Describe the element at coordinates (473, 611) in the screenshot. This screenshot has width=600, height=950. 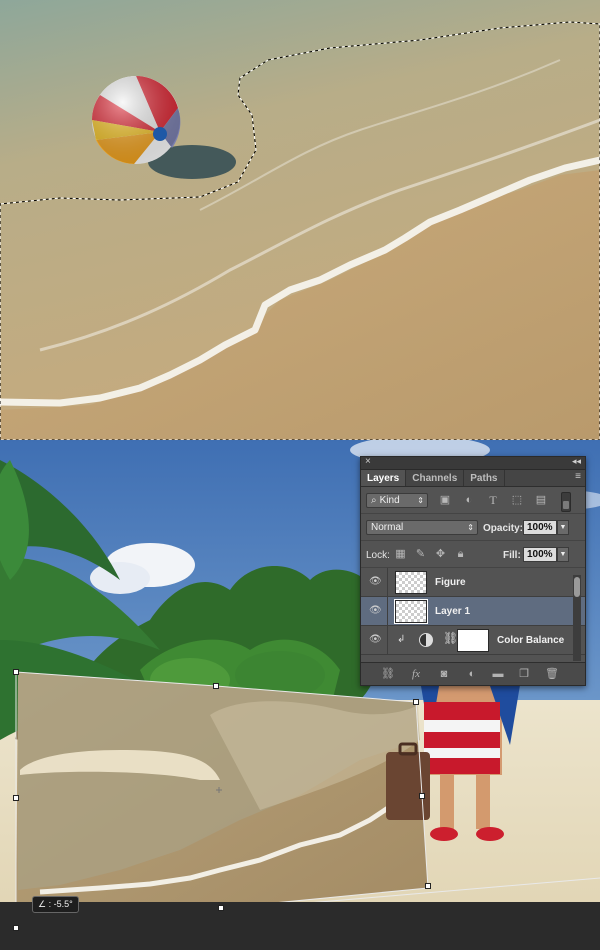
I see `layer-row-layer-1: 👁︎ Layer 1` at that location.